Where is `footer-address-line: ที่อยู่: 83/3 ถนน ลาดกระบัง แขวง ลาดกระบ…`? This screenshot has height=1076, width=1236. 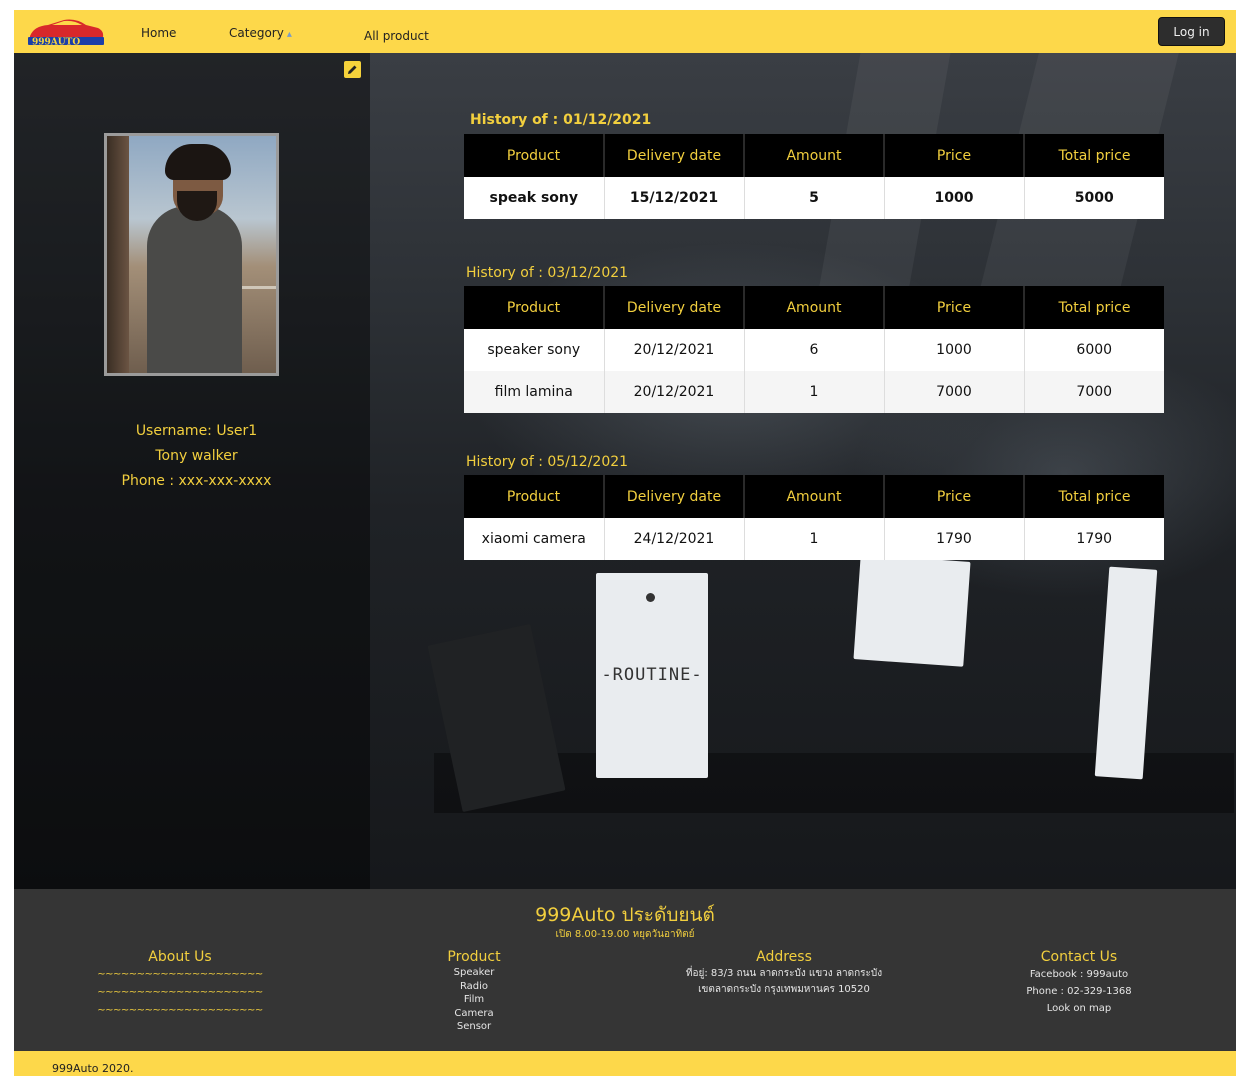 footer-address-line: ที่อยู่: 83/3 ถนน ลาดกระบัง แขวง ลาดกระบ… is located at coordinates (784, 973).